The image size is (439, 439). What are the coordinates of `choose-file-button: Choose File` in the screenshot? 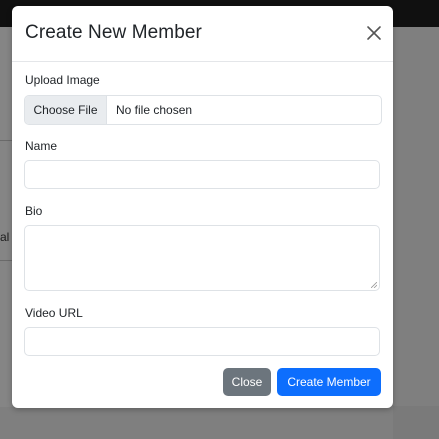 It's located at (66, 110).